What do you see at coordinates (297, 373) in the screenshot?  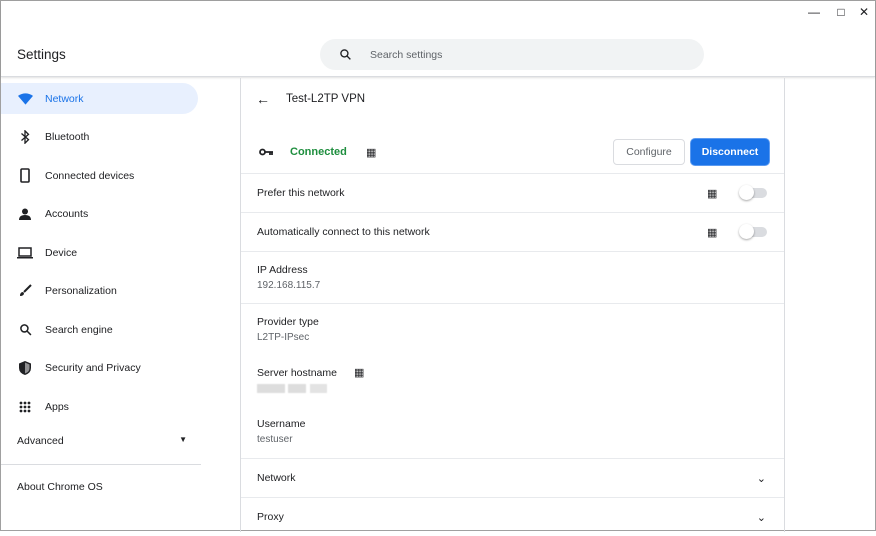 I see `server-hostname-label: Server hostname` at bounding box center [297, 373].